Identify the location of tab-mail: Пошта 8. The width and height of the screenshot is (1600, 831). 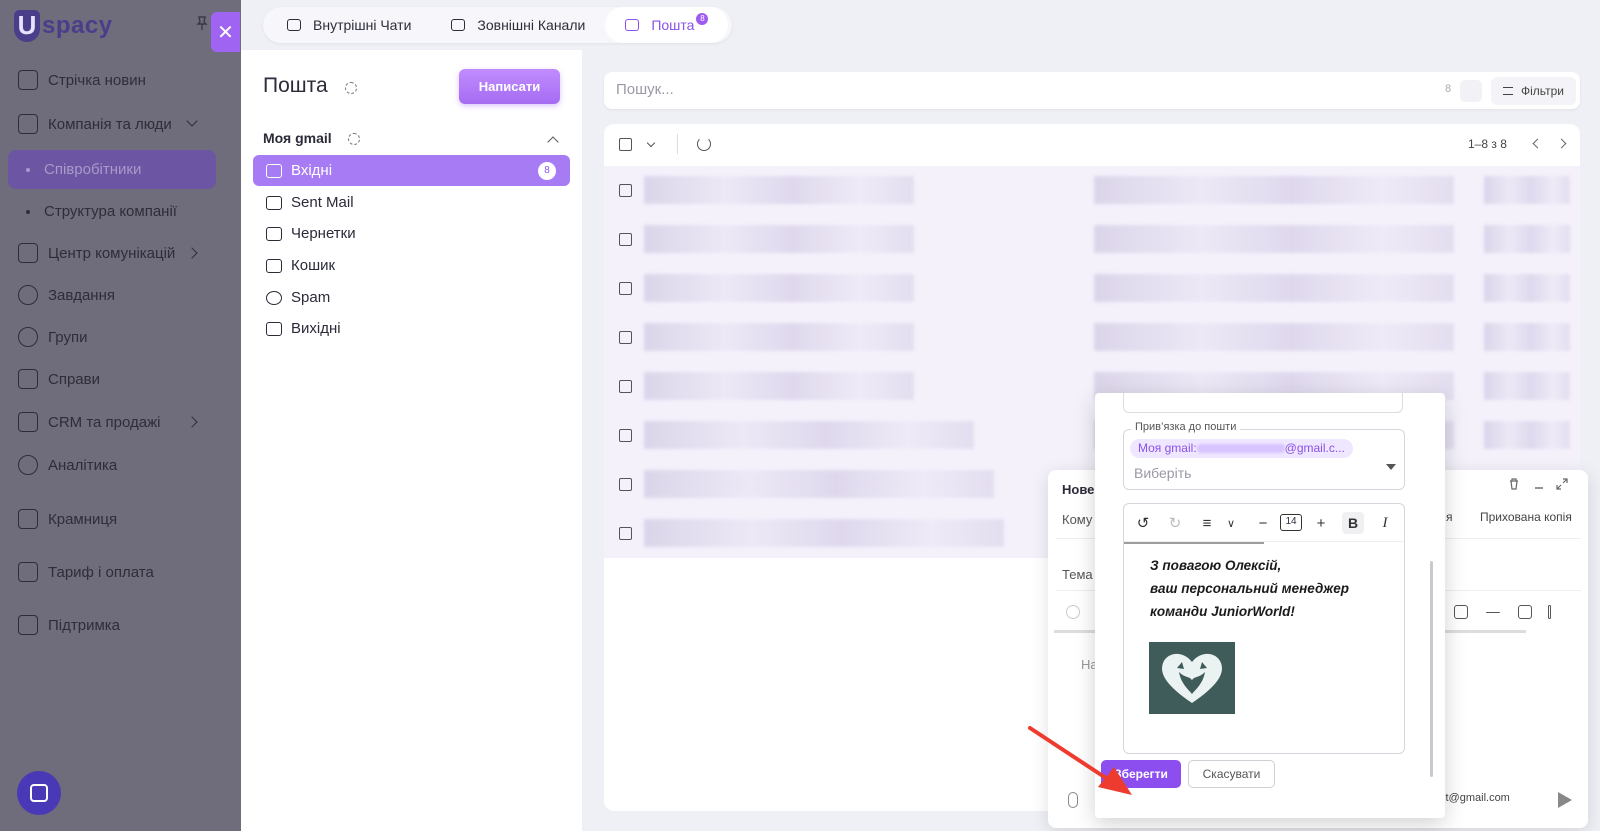
(667, 25).